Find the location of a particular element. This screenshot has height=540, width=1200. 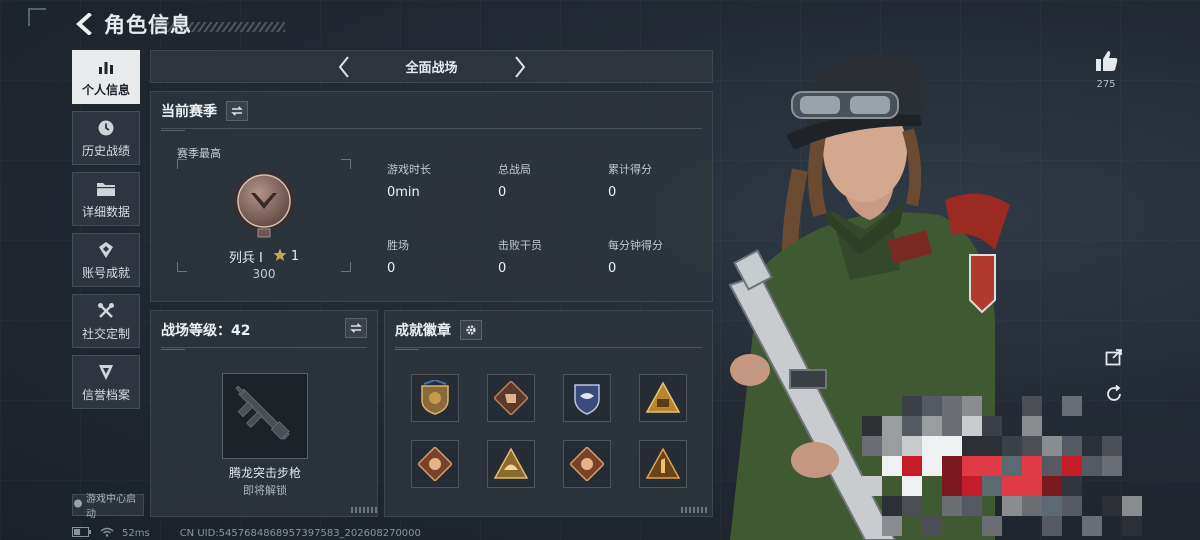

badges-settings-button is located at coordinates (471, 330).